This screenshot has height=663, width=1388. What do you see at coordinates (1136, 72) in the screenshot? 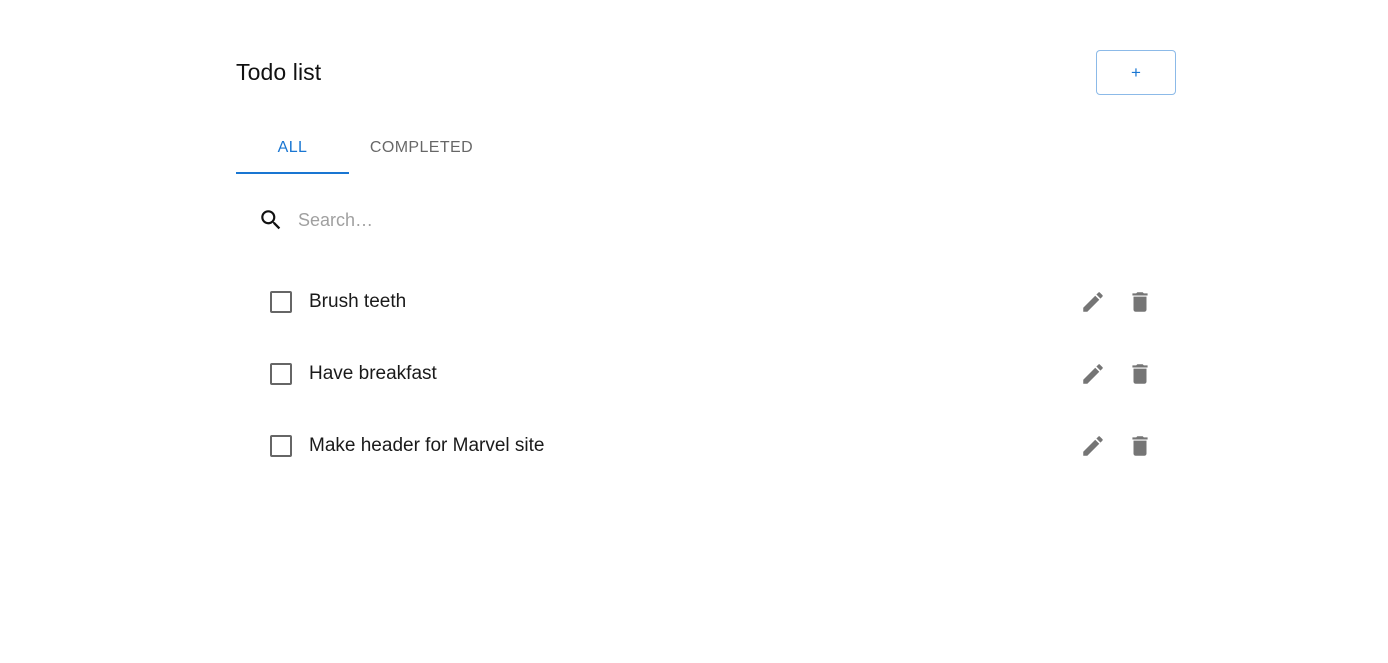
I see `add-todo-button: +` at bounding box center [1136, 72].